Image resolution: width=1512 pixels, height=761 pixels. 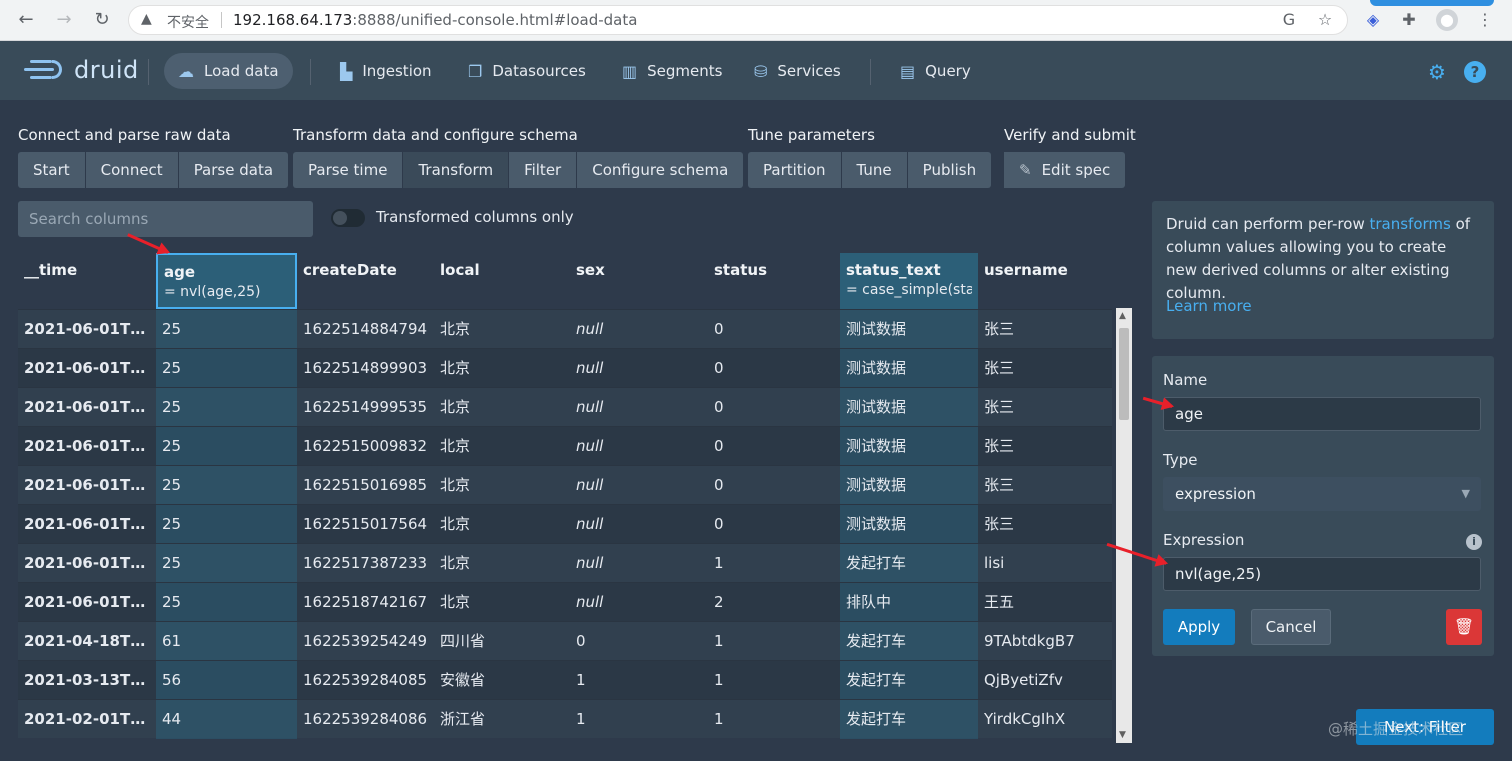 I want to click on trash-icon: 🗑, so click(x=1464, y=627).